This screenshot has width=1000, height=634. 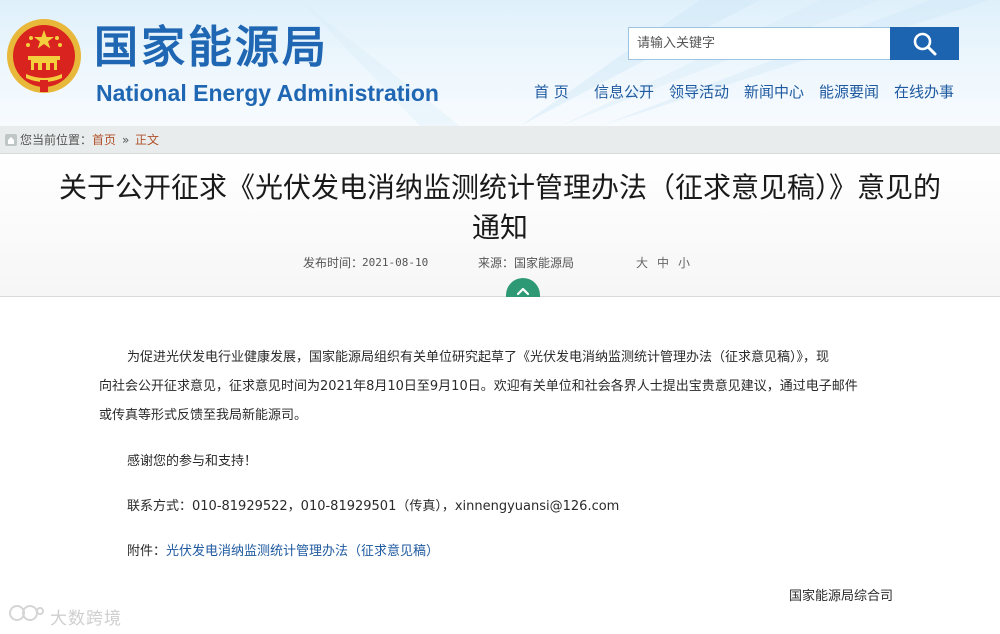 I want to click on chevron-up-icon, so click(x=523, y=291).